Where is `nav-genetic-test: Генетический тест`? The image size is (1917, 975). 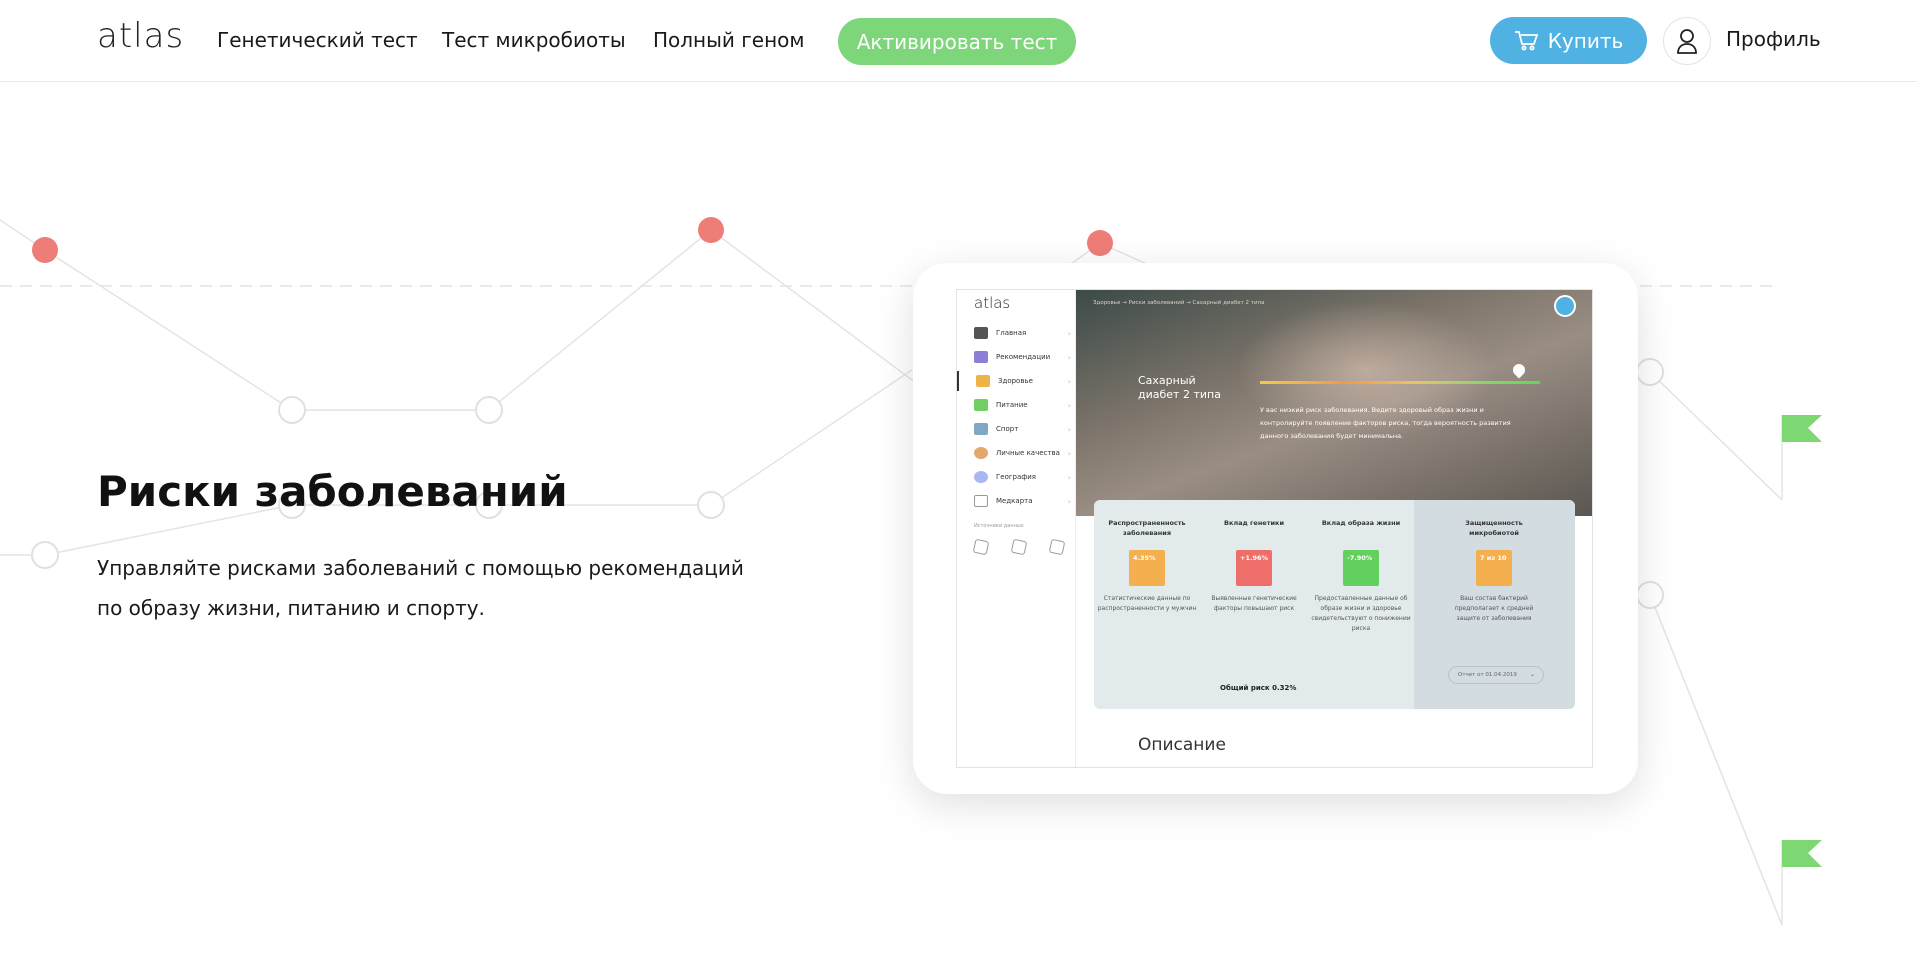
nav-genetic-test: Генетический тест is located at coordinates (317, 40).